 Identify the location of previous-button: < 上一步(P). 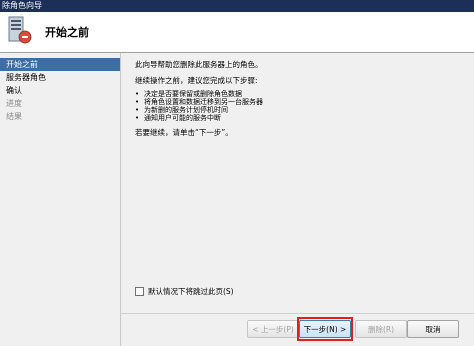
(273, 329).